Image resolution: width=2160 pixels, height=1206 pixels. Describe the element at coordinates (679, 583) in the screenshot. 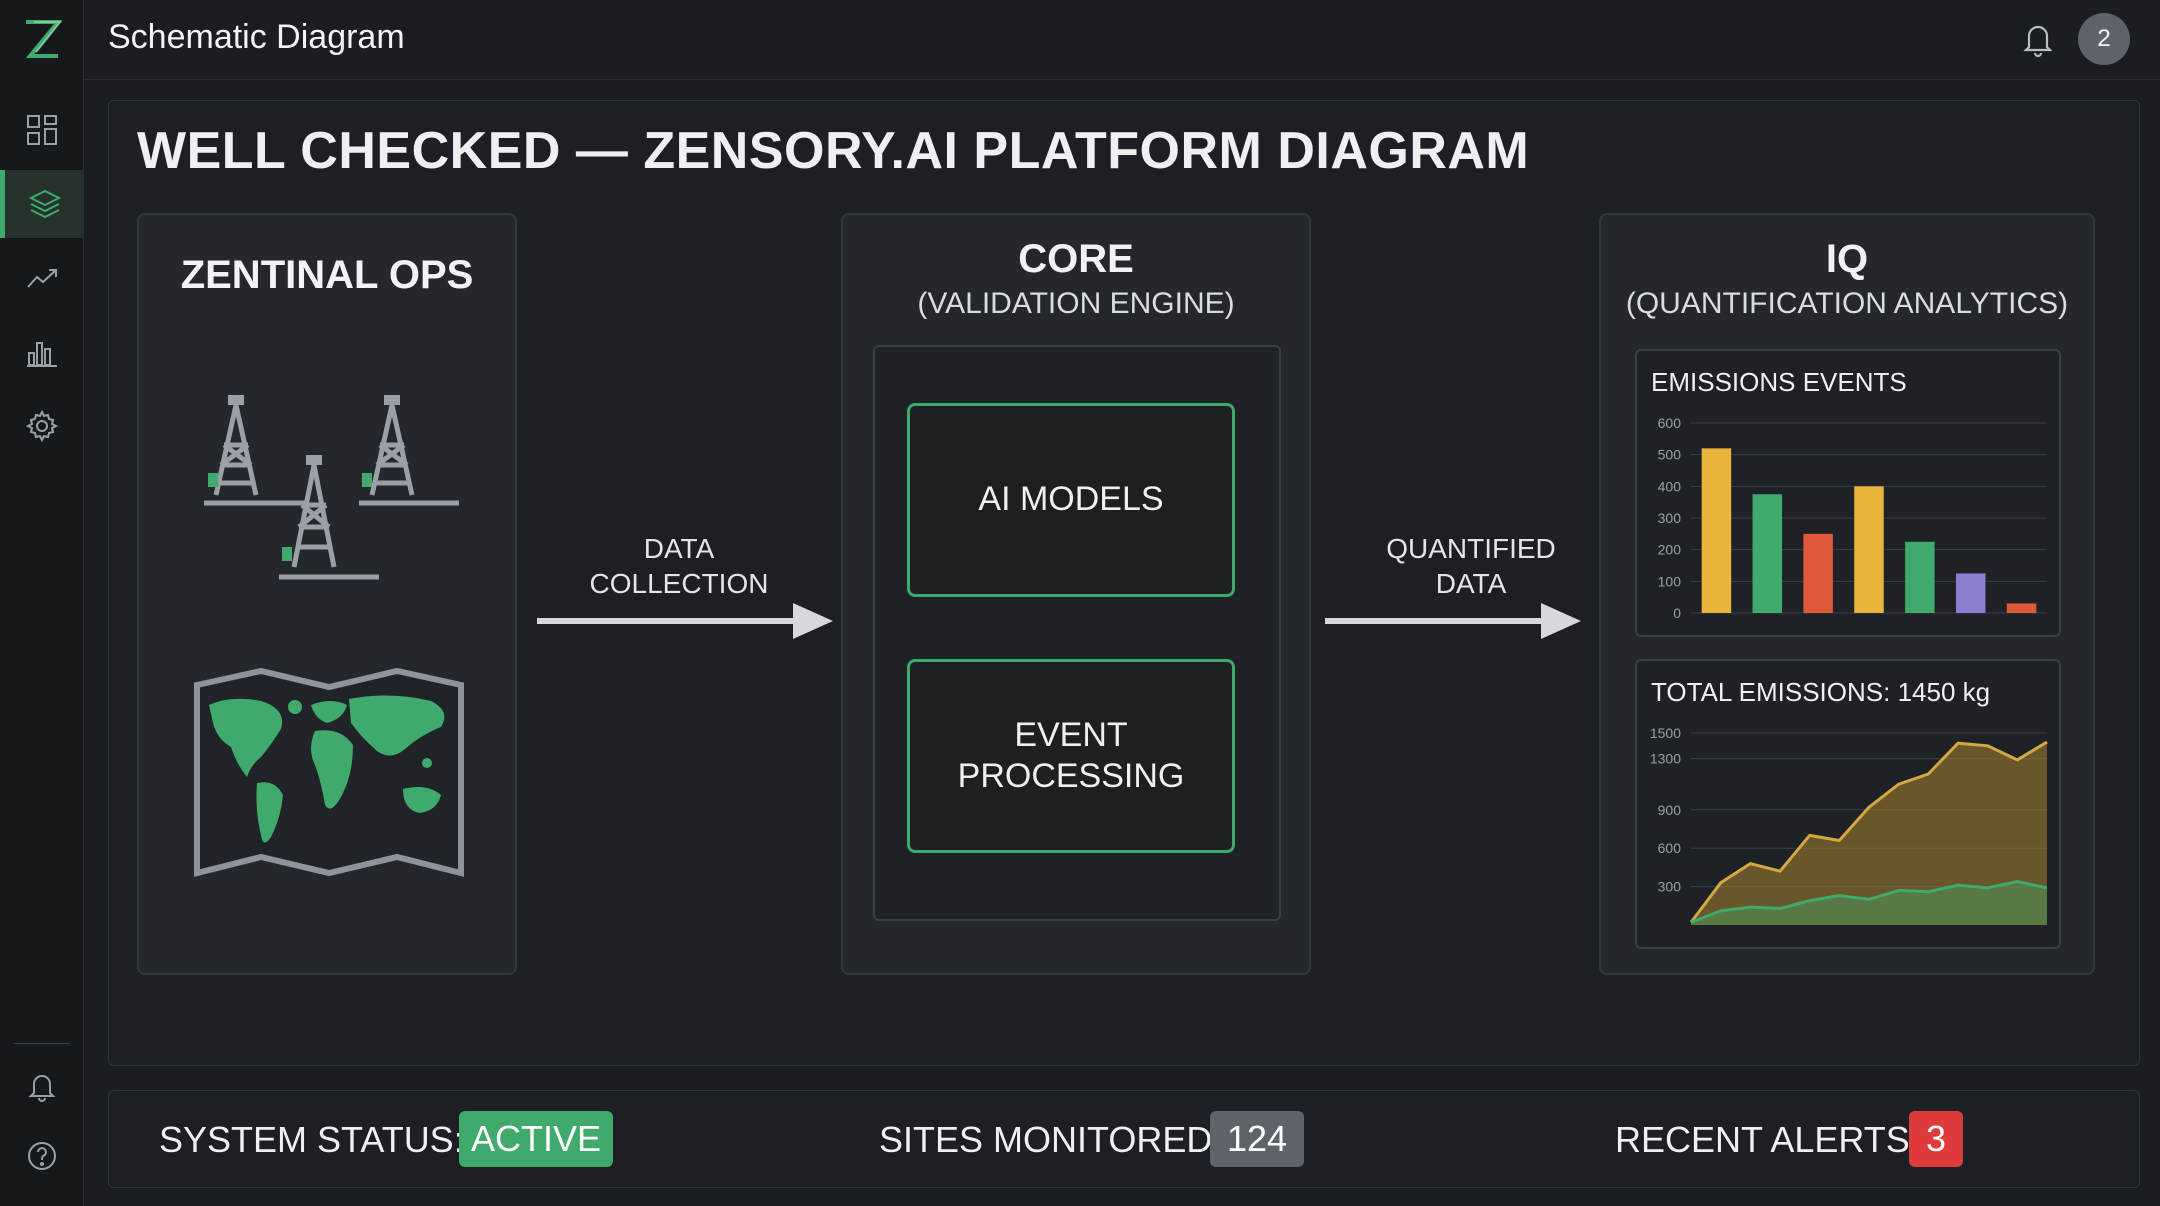

I see `arrow1-line2: COLLECTION` at that location.